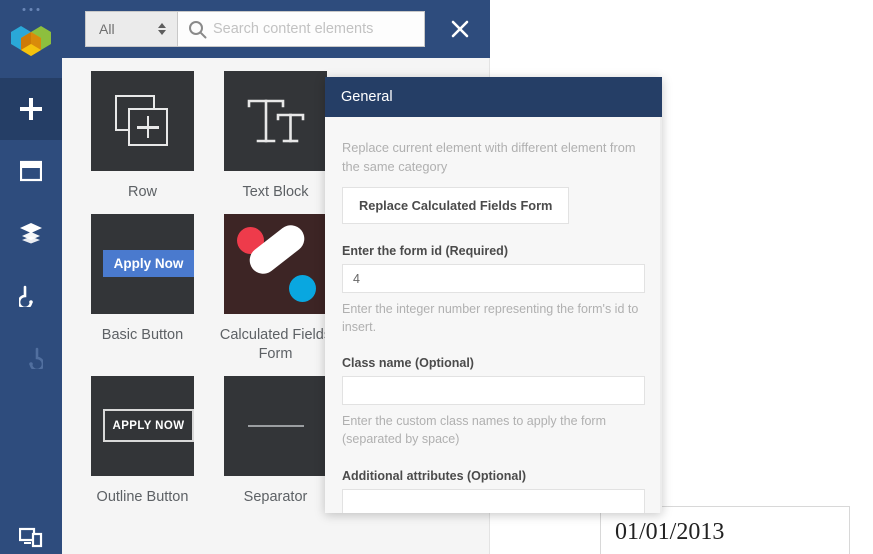 The width and height of the screenshot is (873, 554). I want to click on sidebar-item-add-element, so click(31, 109).